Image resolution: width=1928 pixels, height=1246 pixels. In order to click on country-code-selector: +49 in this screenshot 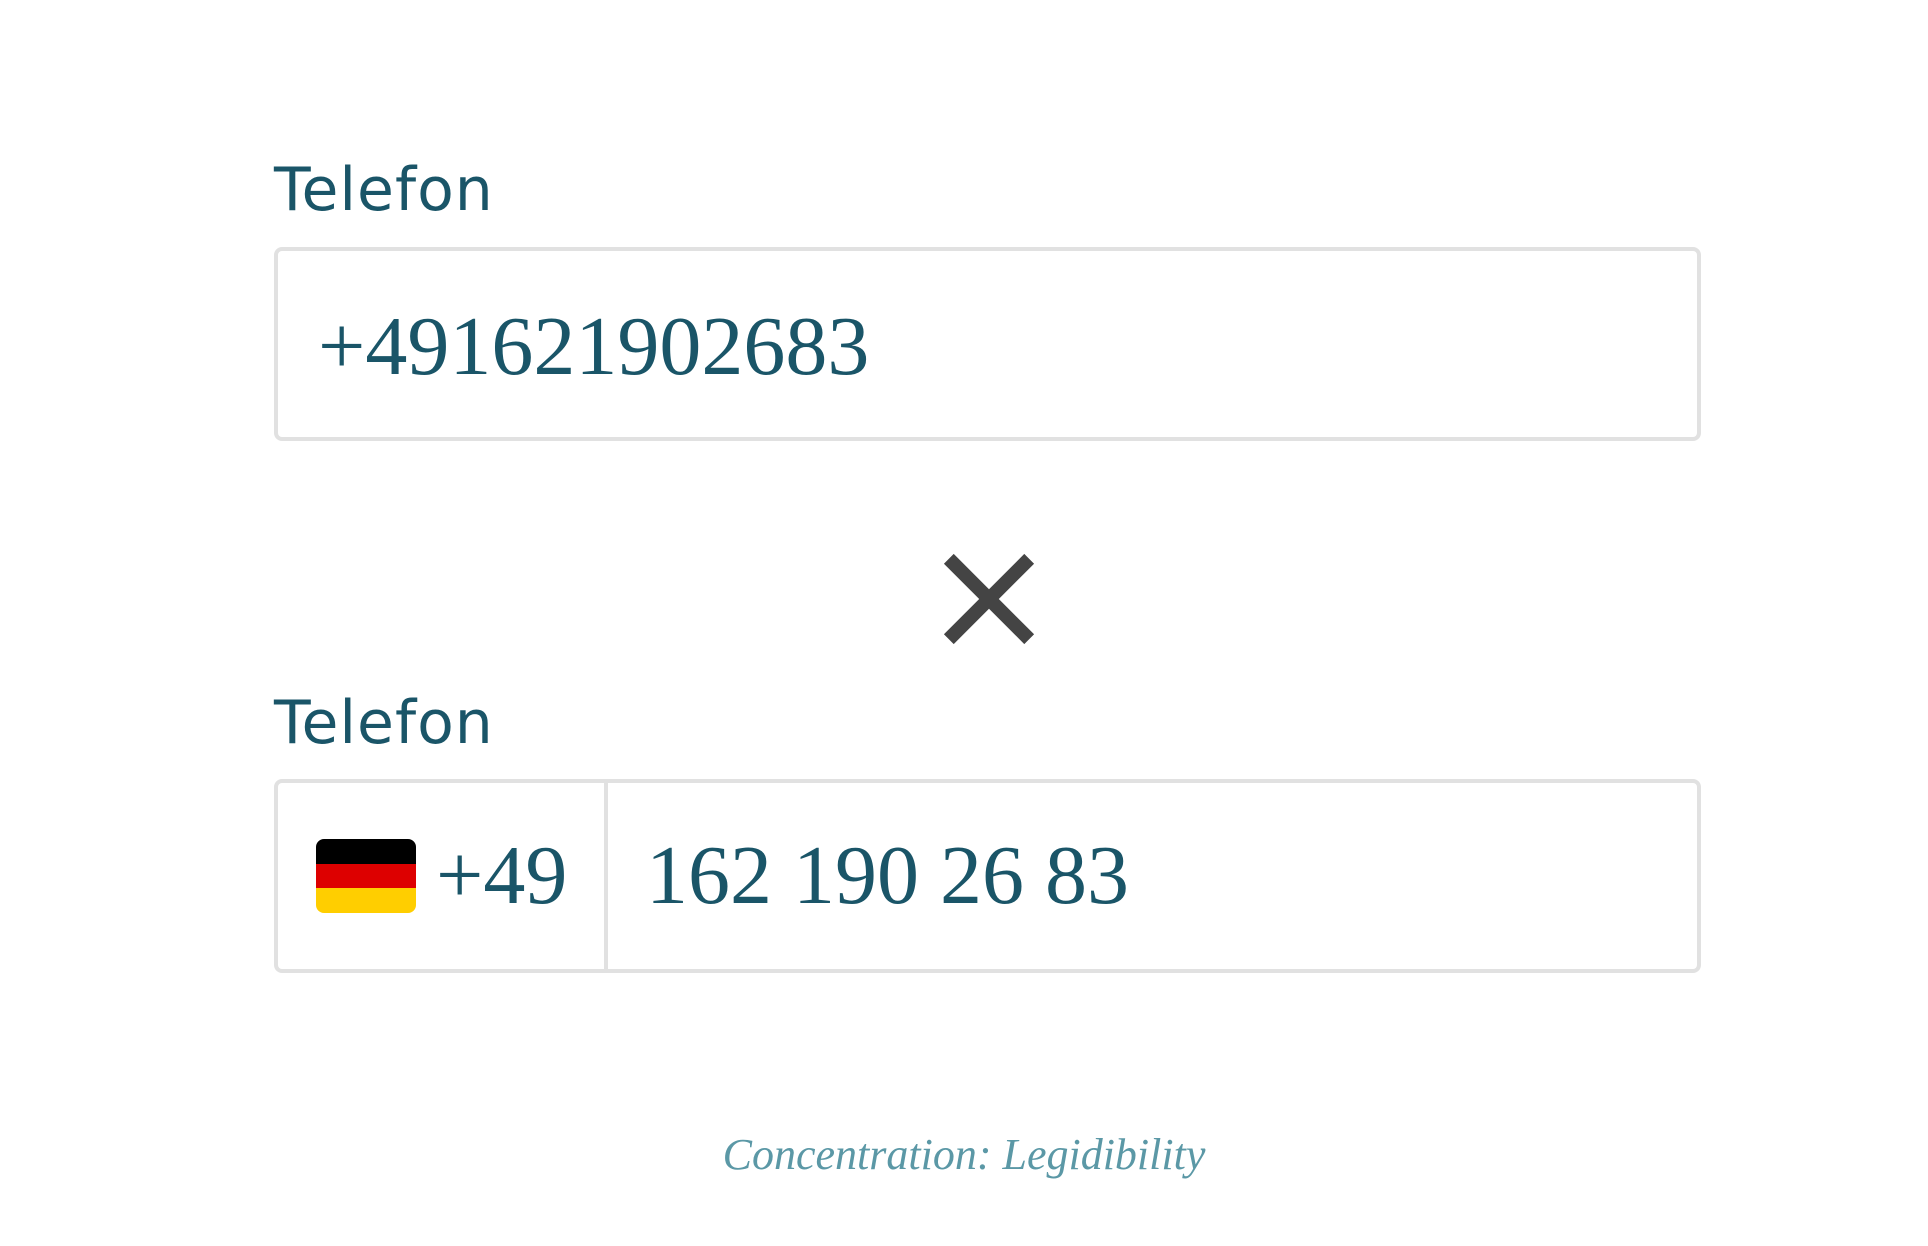, I will do `click(443, 876)`.